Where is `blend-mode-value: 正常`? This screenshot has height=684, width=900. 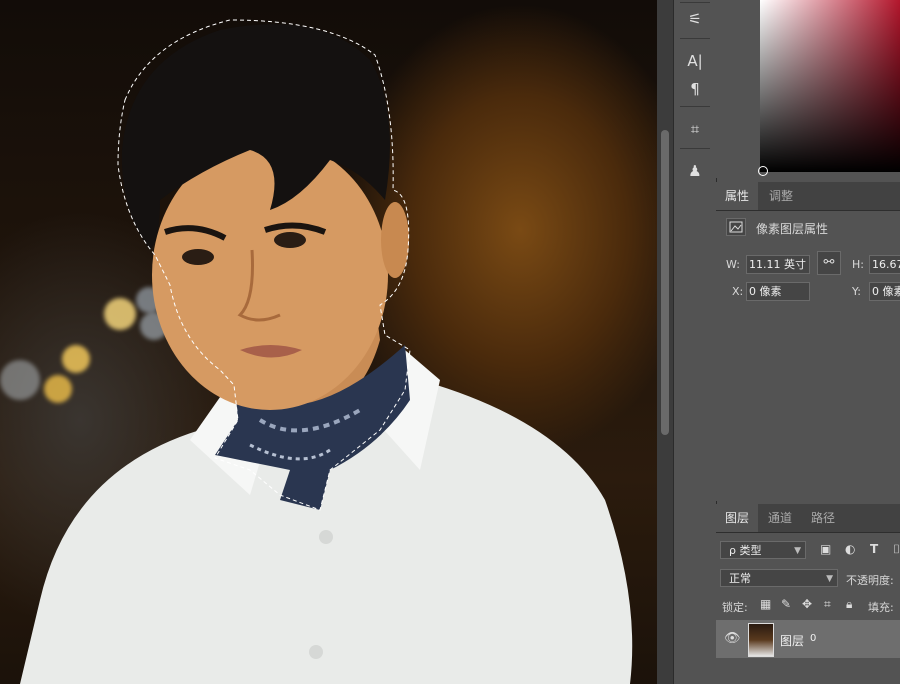
blend-mode-value: 正常 is located at coordinates (740, 578).